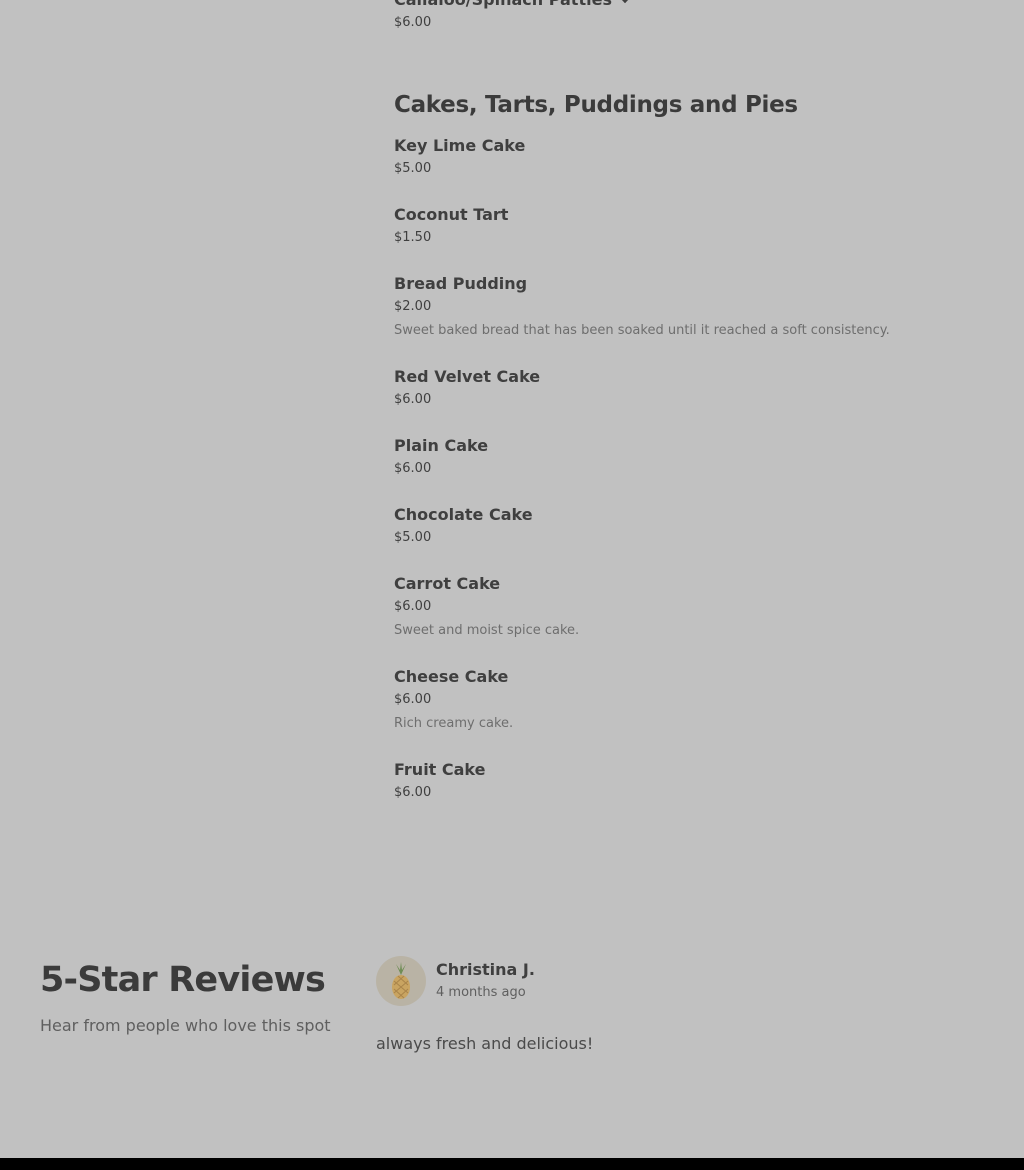 Image resolution: width=1024 pixels, height=1170 pixels. Describe the element at coordinates (460, 145) in the screenshot. I see `item-name: Key Lime Cake` at that location.